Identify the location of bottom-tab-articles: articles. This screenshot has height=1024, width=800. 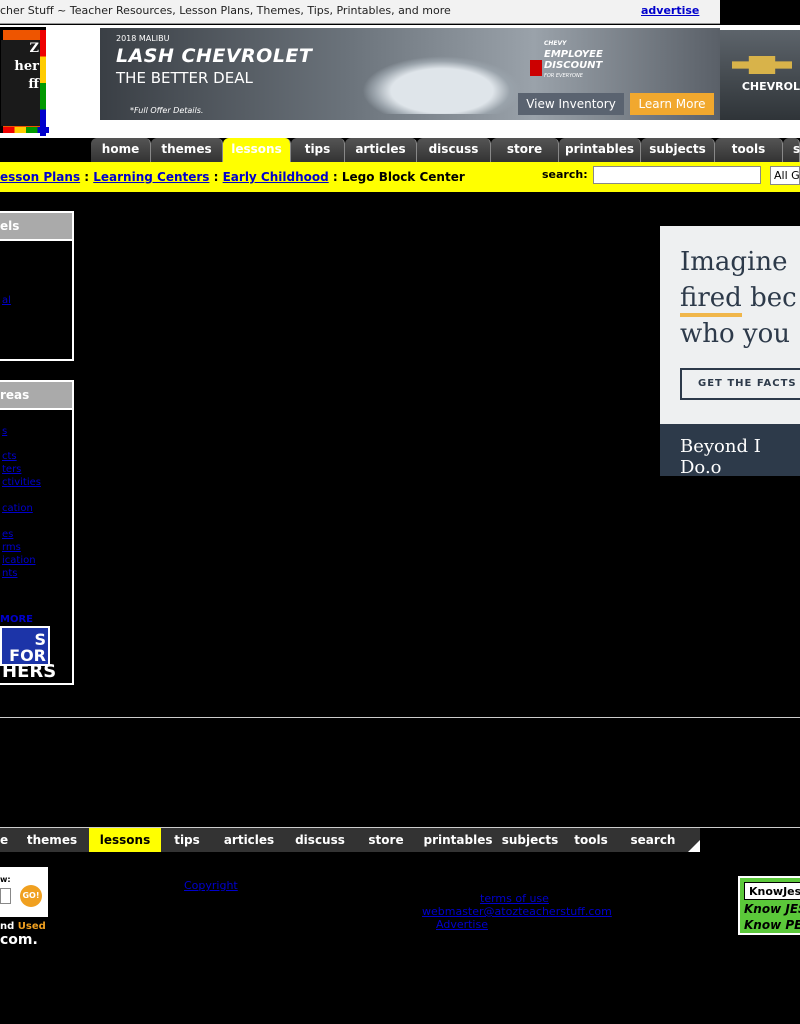
(249, 840).